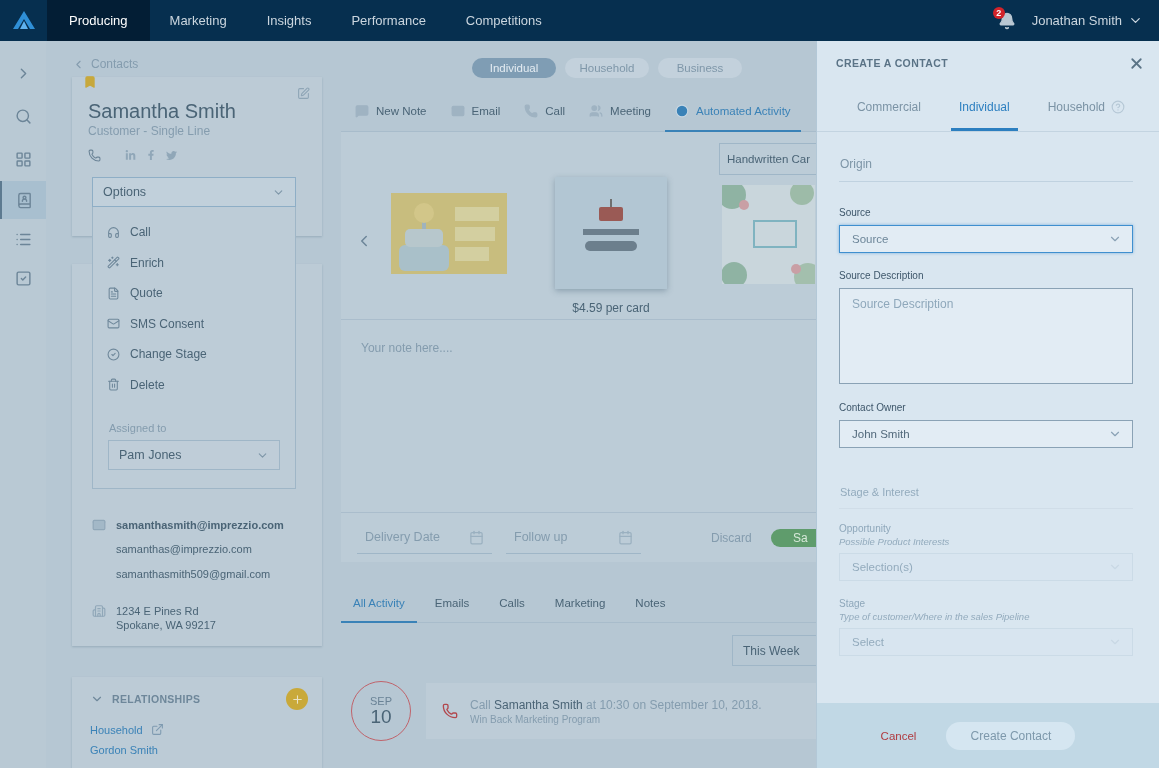  Describe the element at coordinates (113, 232) in the screenshot. I see `headset-icon` at that location.